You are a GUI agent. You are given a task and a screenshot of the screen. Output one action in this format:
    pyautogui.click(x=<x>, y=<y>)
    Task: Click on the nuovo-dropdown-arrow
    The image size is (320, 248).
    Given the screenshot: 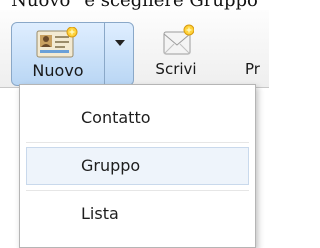 What is the action you would take?
    pyautogui.click(x=119, y=54)
    